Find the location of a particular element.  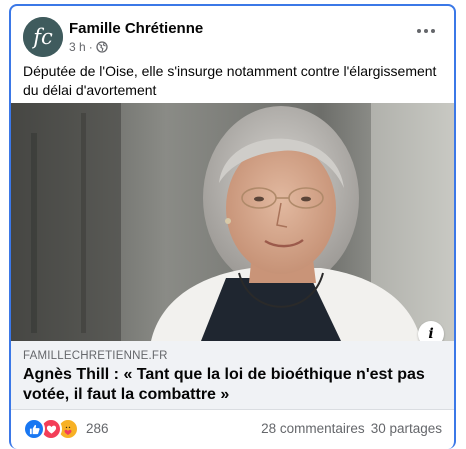

comments-count-link: 28 commentaires is located at coordinates (313, 429).